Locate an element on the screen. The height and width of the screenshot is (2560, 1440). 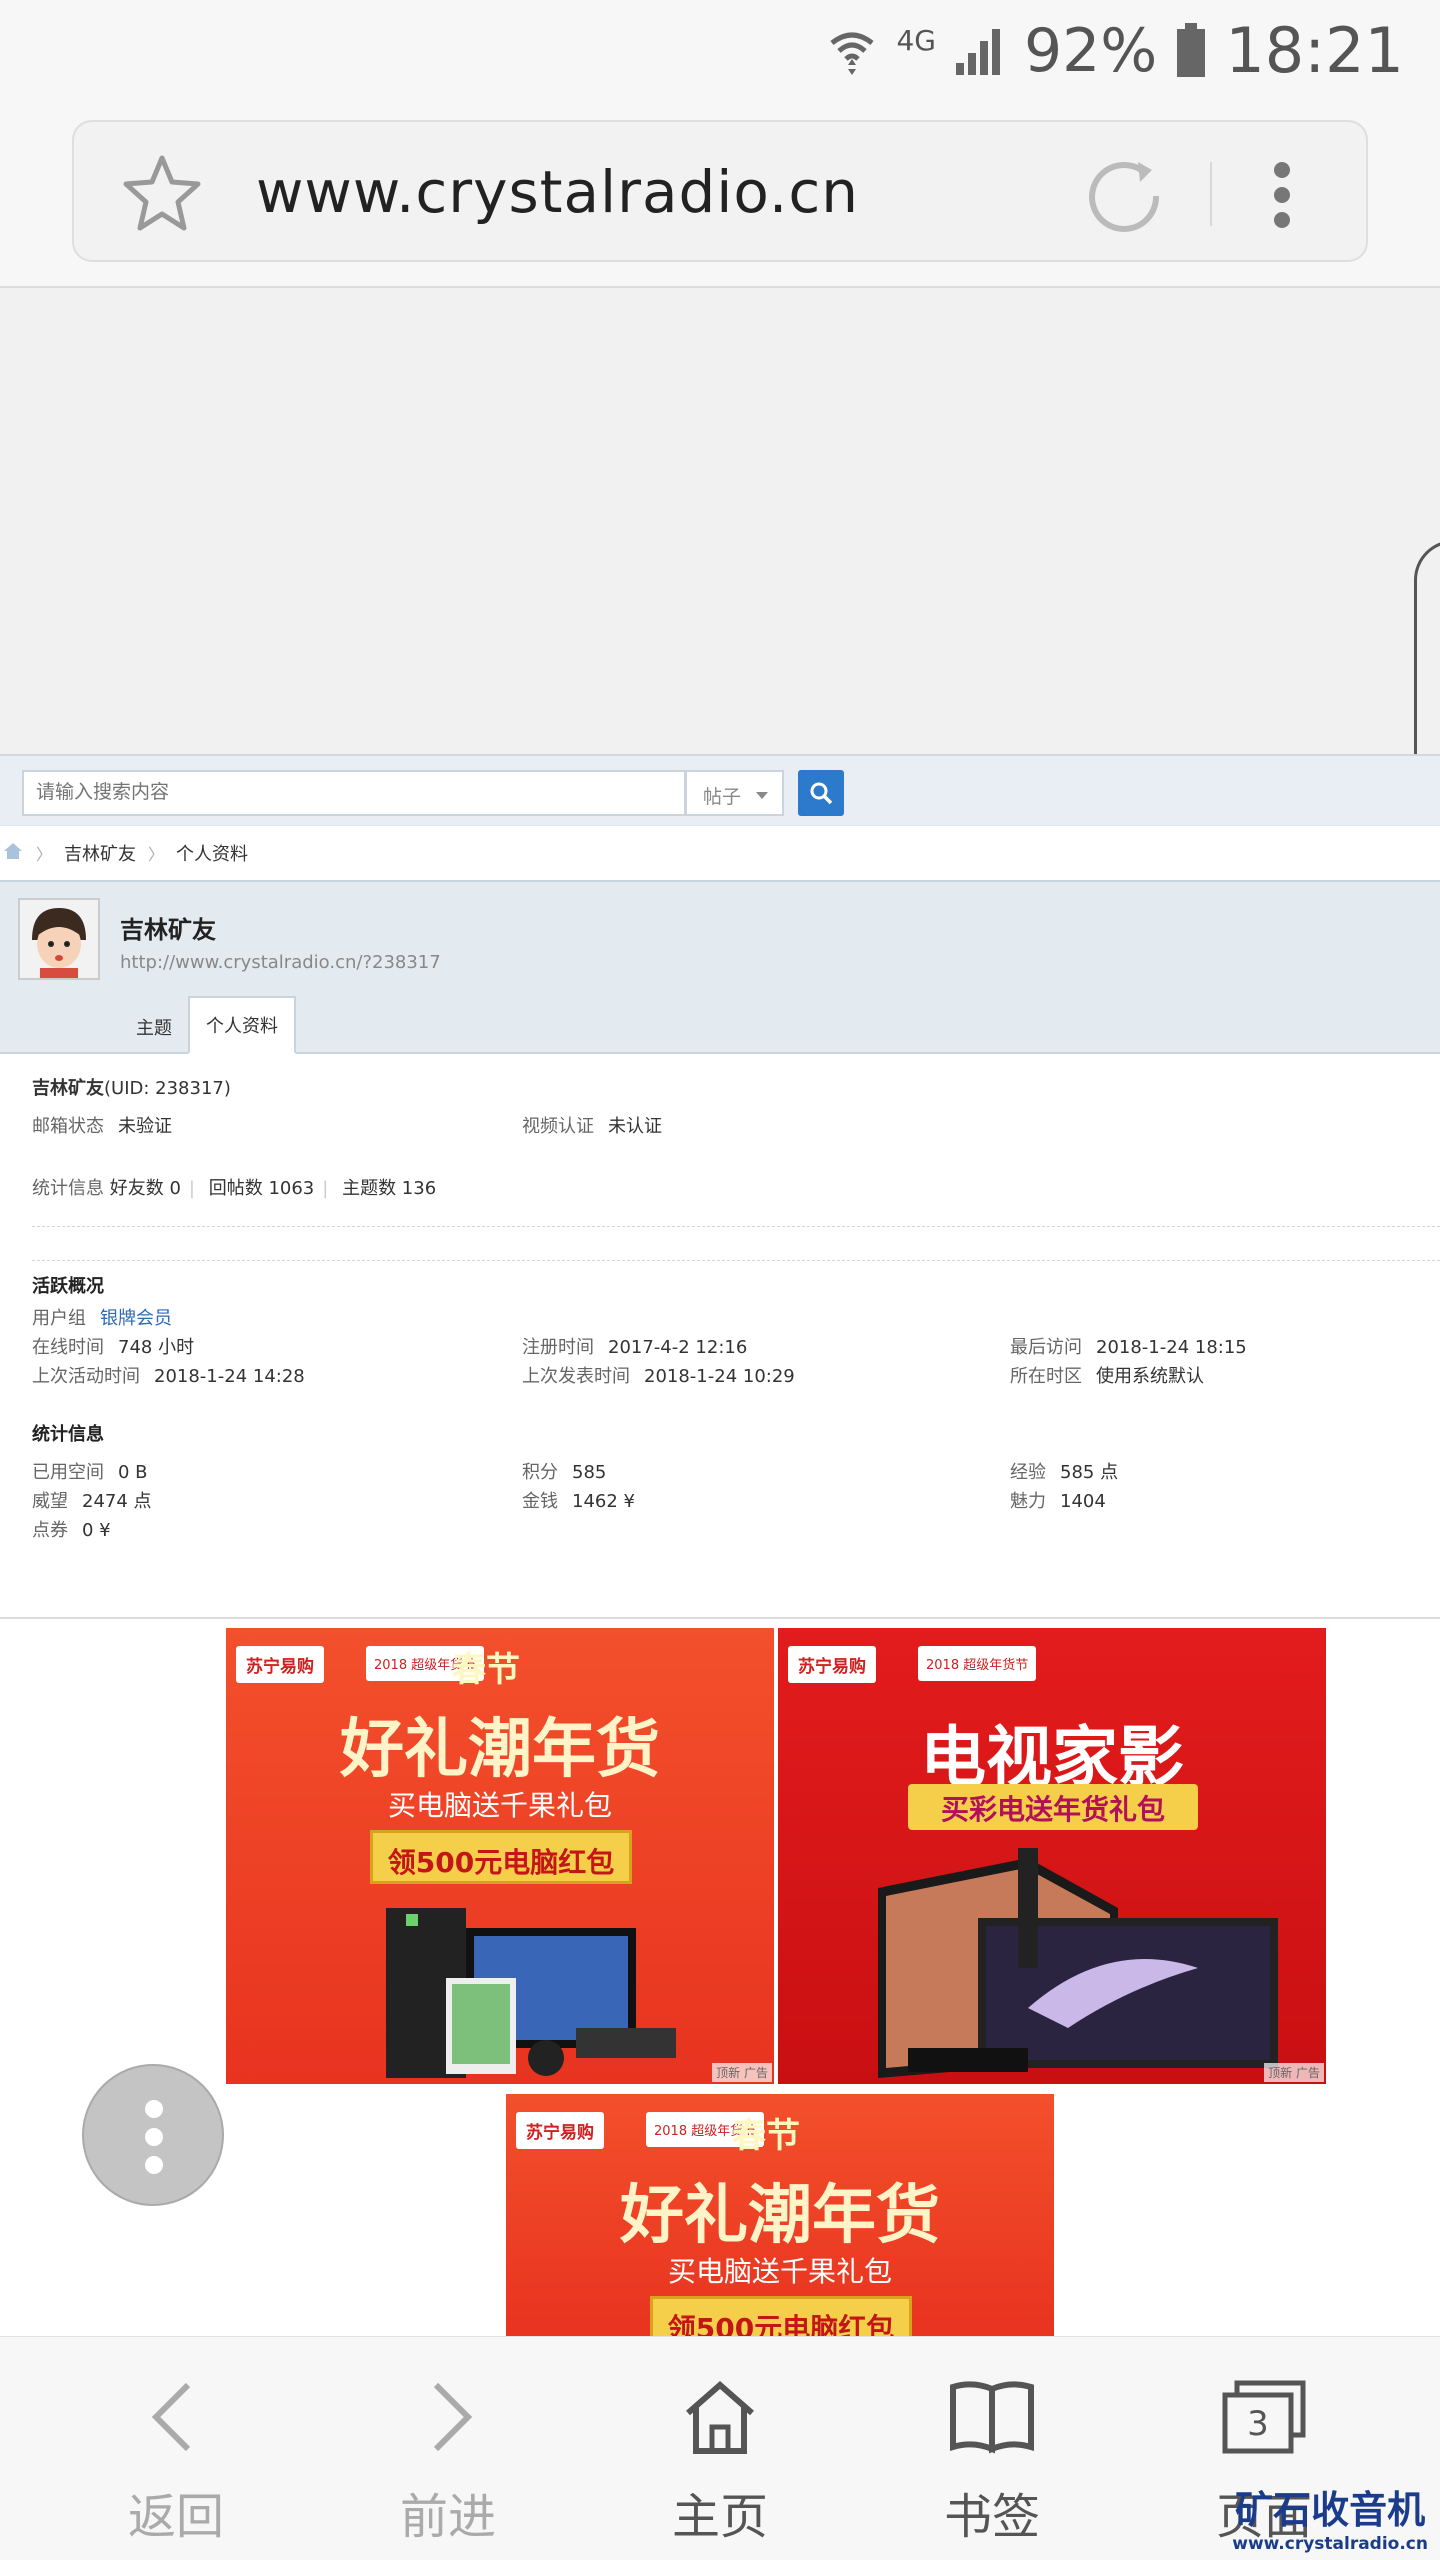
floating-menu-button is located at coordinates (153, 2135).